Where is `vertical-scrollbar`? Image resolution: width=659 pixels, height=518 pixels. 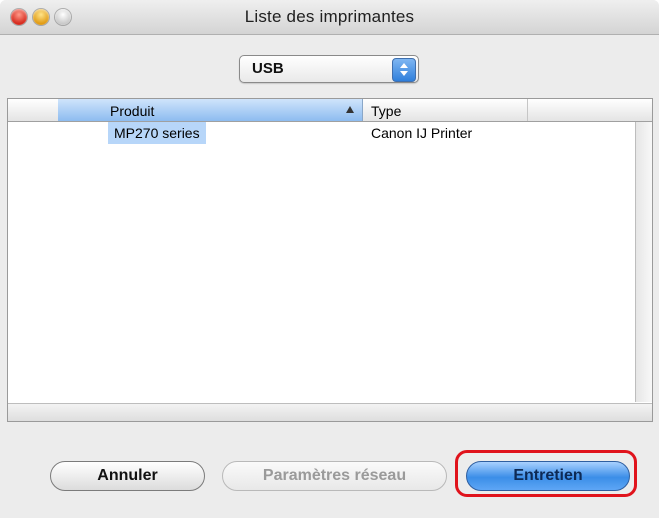
vertical-scrollbar is located at coordinates (643, 262).